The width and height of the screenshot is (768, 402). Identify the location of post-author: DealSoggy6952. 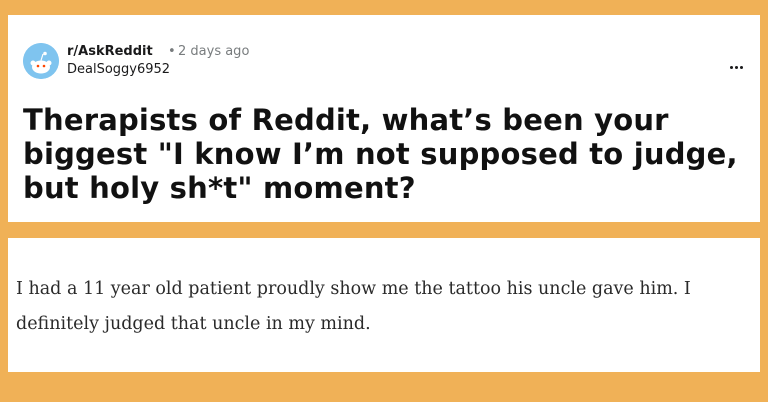
(118, 69).